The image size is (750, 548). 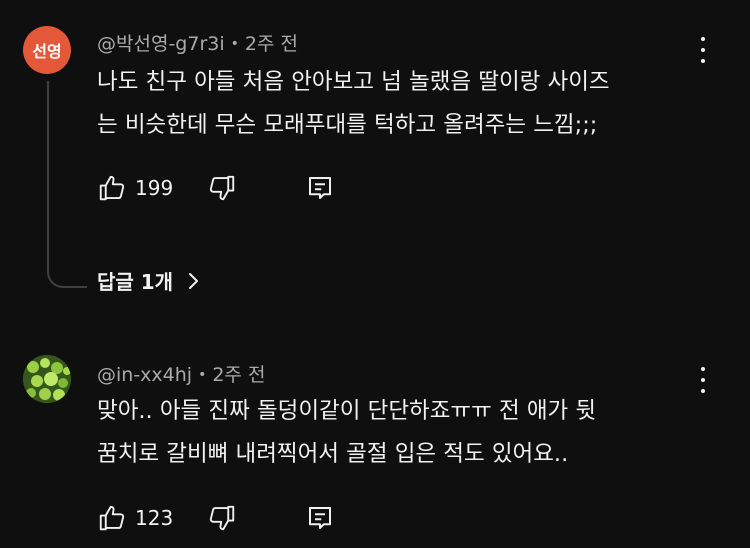 What do you see at coordinates (194, 280) in the screenshot?
I see `chevron-right-icon` at bounding box center [194, 280].